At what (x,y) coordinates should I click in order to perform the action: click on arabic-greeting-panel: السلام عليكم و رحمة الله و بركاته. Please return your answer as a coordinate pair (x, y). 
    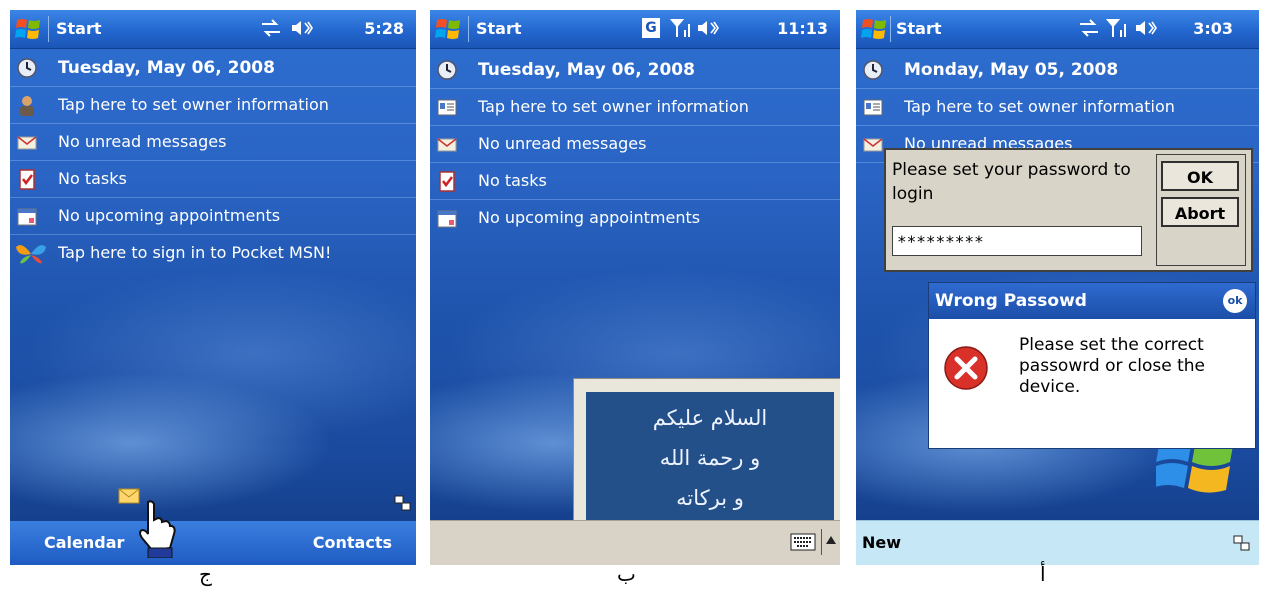
    Looking at the image, I should click on (710, 462).